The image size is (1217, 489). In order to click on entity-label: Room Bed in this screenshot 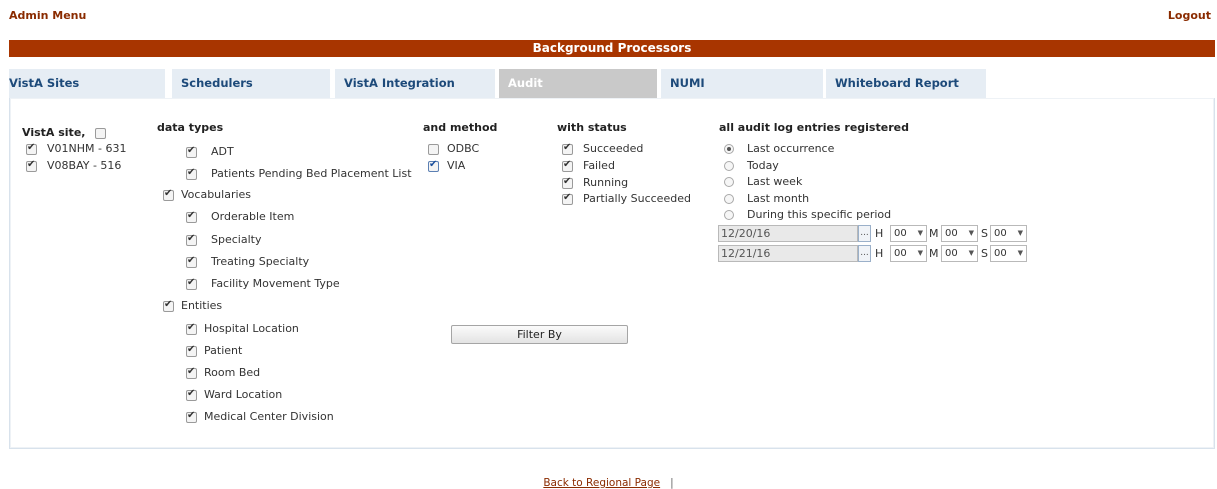, I will do `click(232, 372)`.